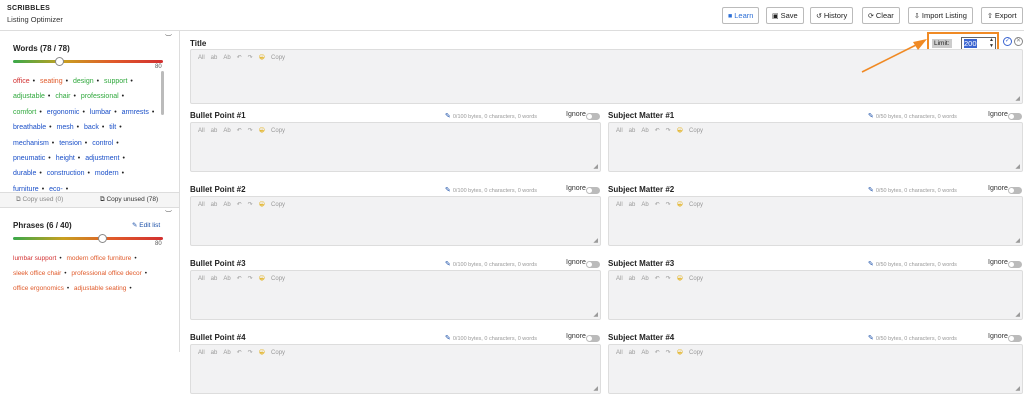  Describe the element at coordinates (168, 214) in the screenshot. I see `collapse-phrases-icon: ︶` at that location.